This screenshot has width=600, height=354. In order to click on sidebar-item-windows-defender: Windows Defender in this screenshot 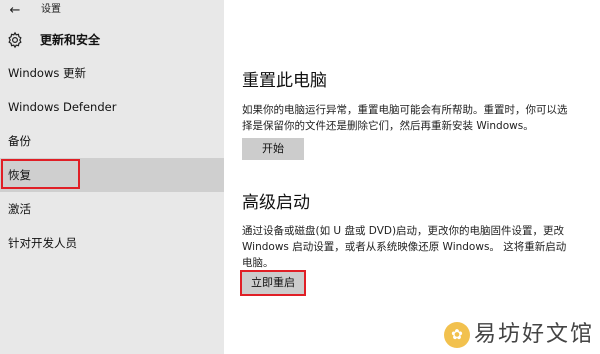, I will do `click(112, 107)`.